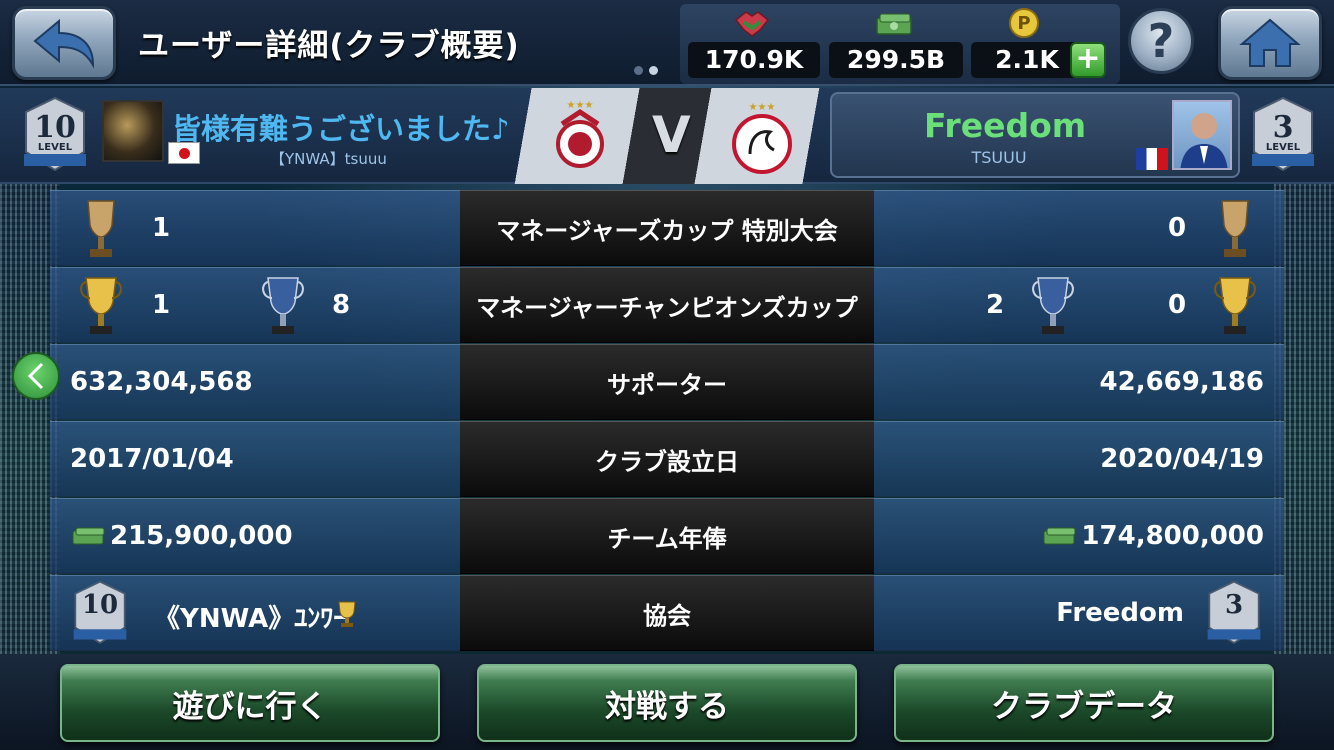 This screenshot has width=1334, height=750. Describe the element at coordinates (100, 605) in the screenshot. I see `left-association-level: 10` at that location.